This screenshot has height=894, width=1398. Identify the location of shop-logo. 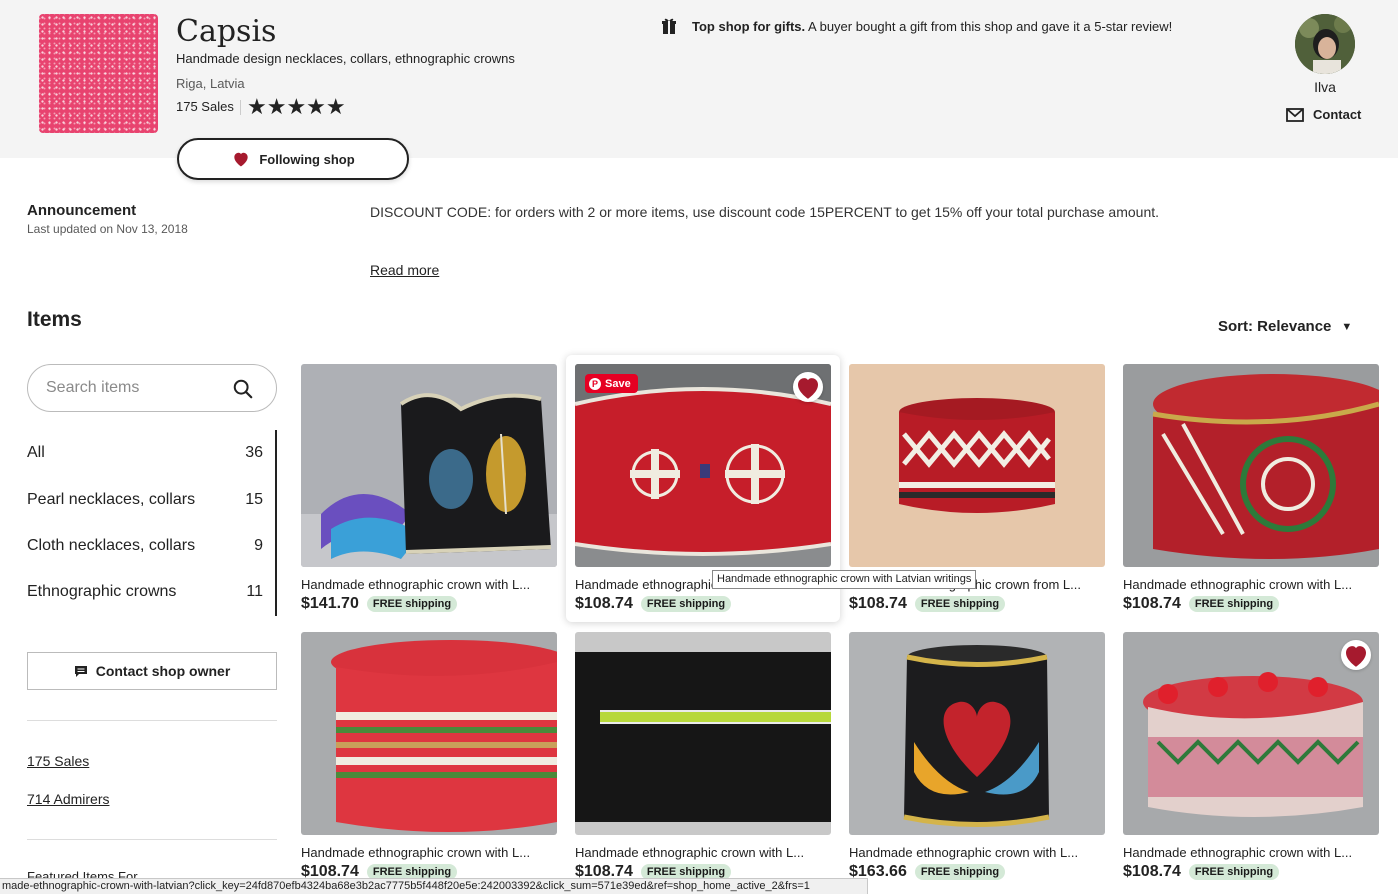
(98, 73).